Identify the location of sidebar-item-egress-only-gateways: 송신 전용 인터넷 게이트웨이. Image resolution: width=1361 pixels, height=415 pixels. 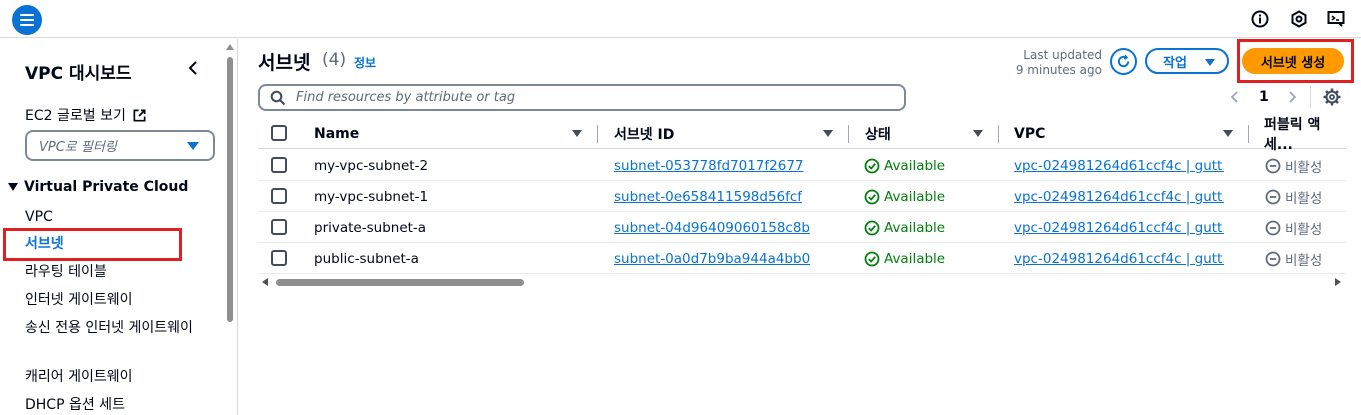
(114, 328).